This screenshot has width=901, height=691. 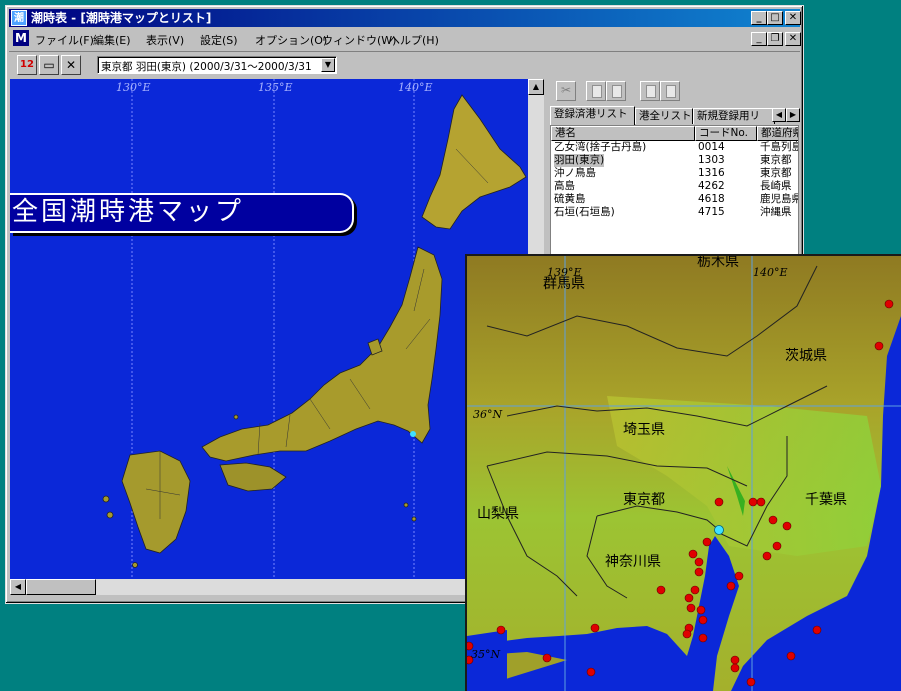 What do you see at coordinates (674, 212) in the screenshot?
I see `list-item: 石垣(石垣島) 4715 沖縄県` at bounding box center [674, 212].